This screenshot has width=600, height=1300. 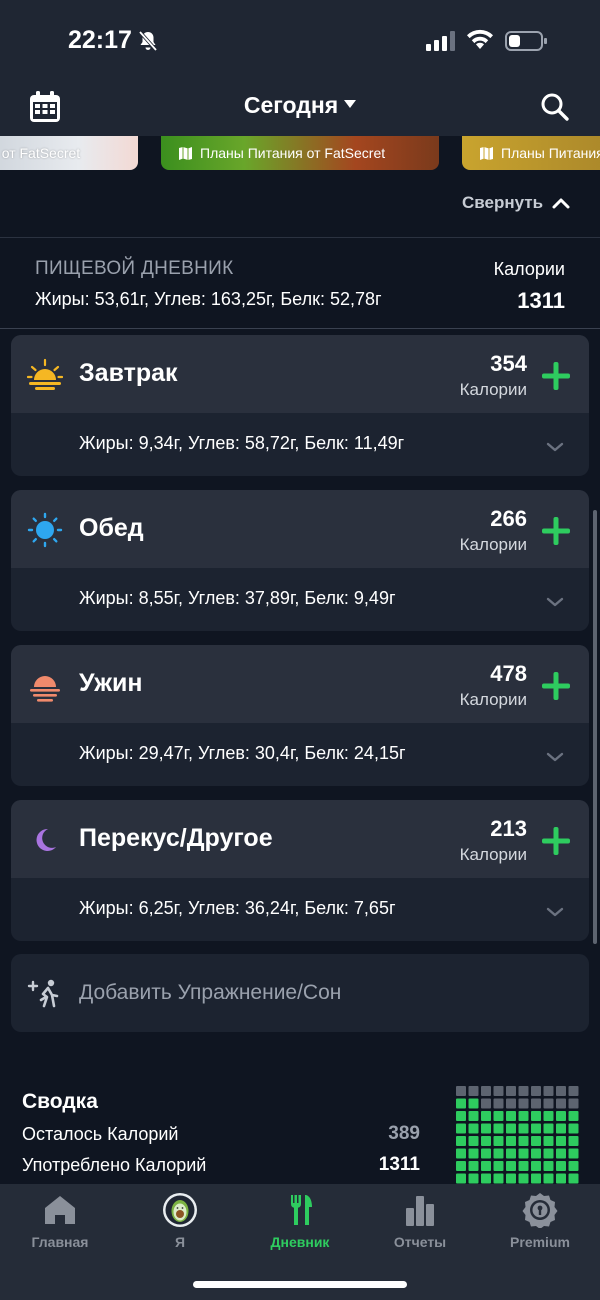 I want to click on meal-name: Обед, so click(x=111, y=528).